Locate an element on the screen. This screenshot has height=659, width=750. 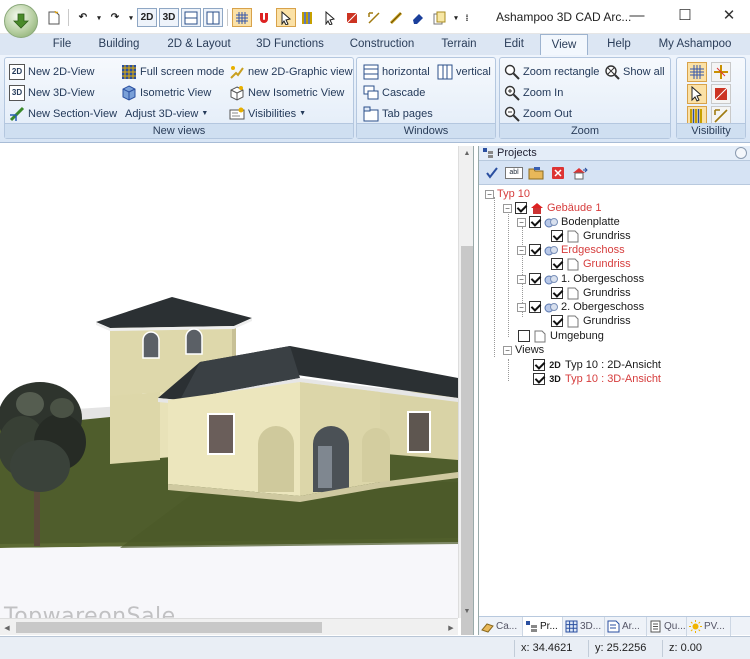
vertical-button: vertical is located at coordinates (464, 71).